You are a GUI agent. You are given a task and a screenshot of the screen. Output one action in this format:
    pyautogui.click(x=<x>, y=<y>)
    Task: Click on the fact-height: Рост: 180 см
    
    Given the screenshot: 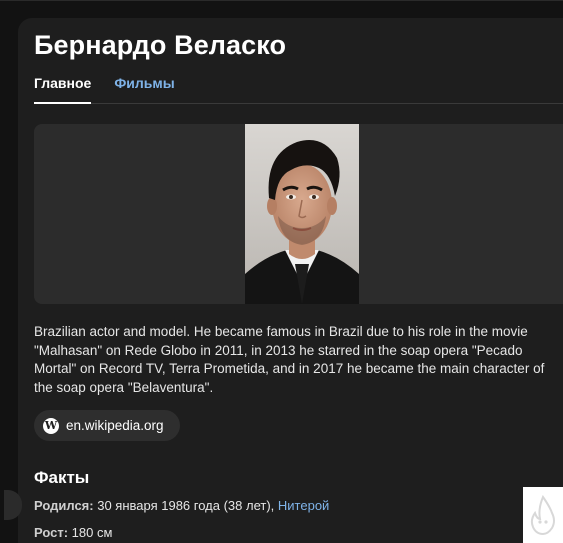 What is the action you would take?
    pyautogui.click(x=73, y=532)
    